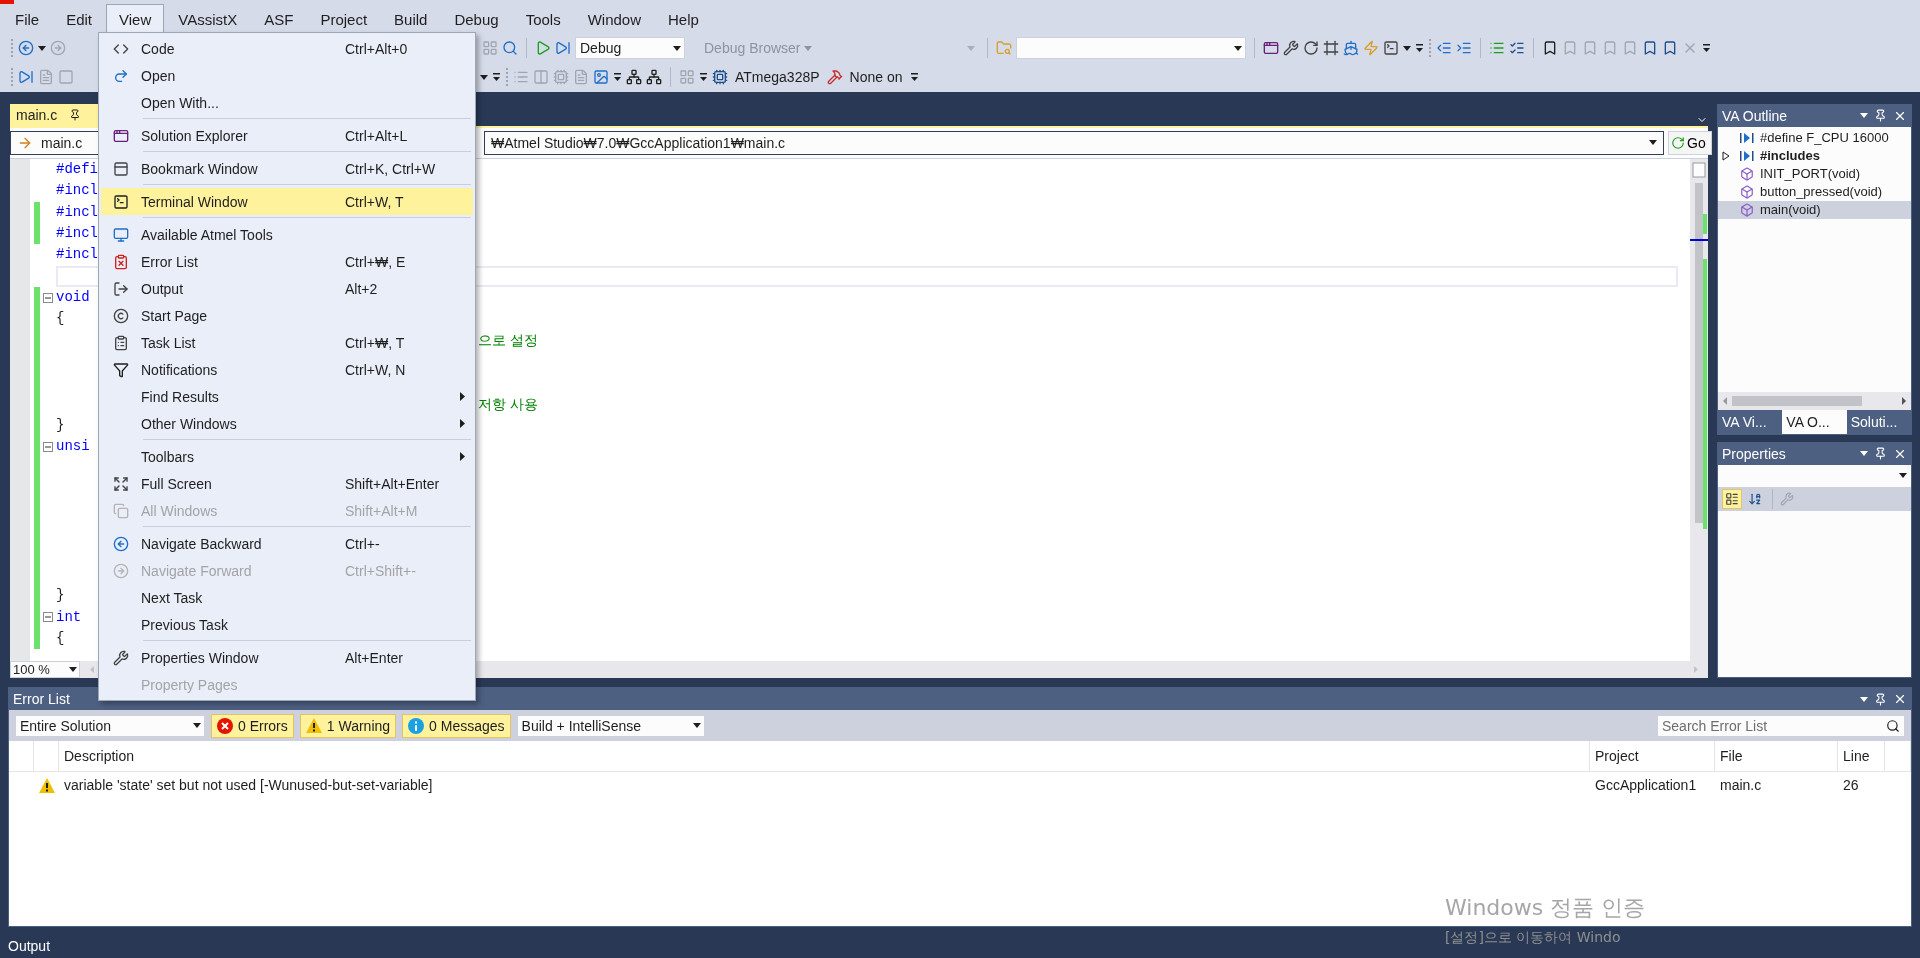 This screenshot has width=1920, height=958. I want to click on frame-icon, so click(1330, 48).